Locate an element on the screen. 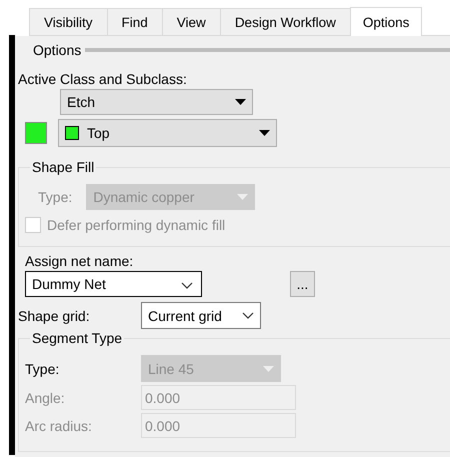  field-label: Shape grid: is located at coordinates (54, 316).